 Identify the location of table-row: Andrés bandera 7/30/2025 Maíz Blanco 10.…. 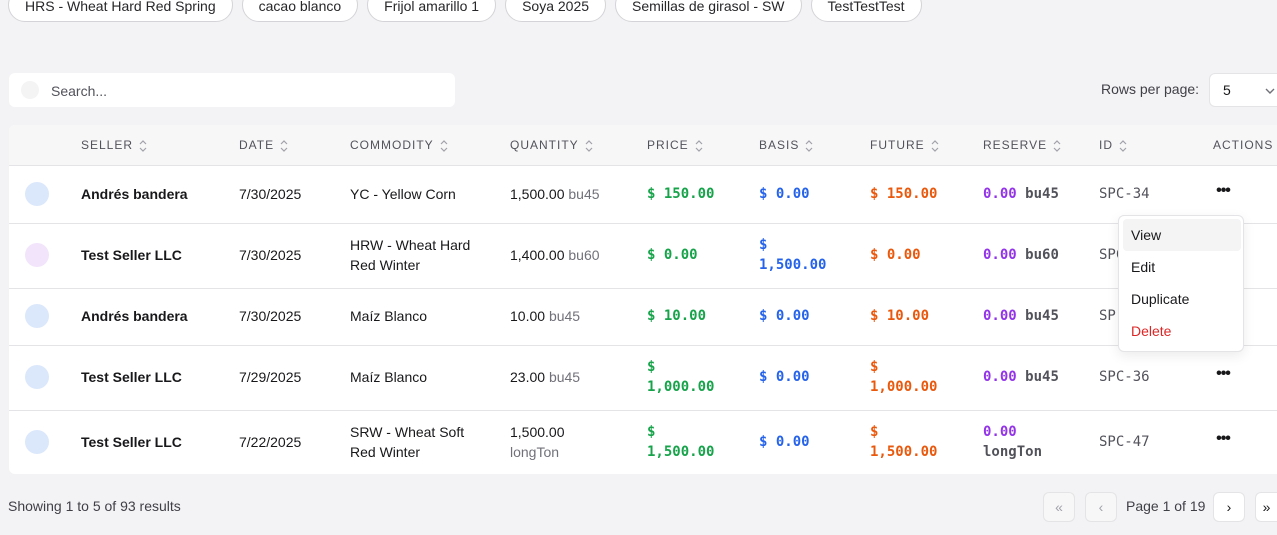
(643, 317).